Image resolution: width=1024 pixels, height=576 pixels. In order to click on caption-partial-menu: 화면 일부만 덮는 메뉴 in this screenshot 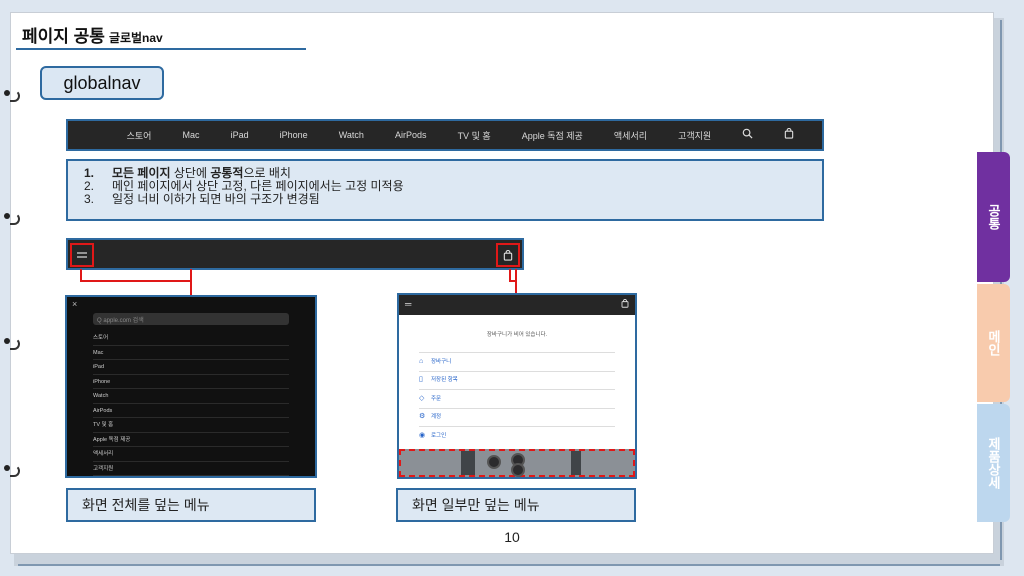, I will do `click(516, 505)`.